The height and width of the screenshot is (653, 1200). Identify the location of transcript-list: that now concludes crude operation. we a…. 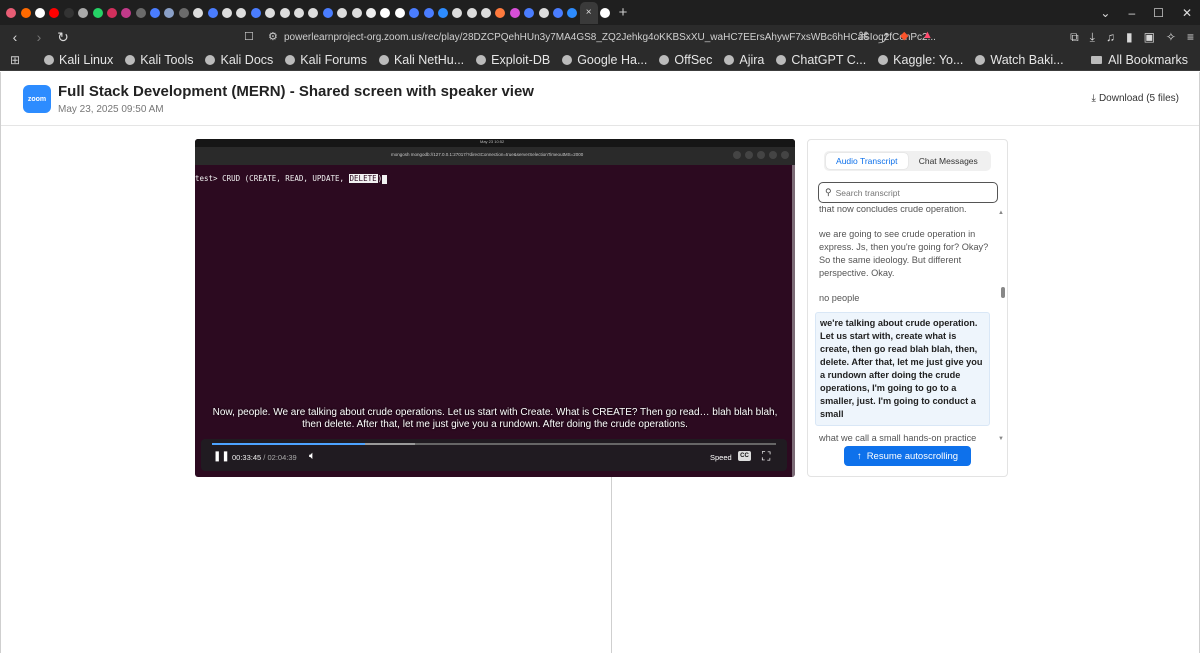
(903, 337).